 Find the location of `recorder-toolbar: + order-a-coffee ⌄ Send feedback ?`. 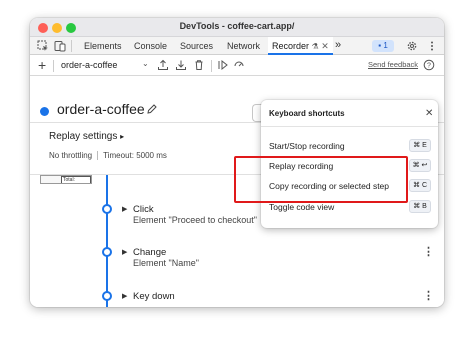

recorder-toolbar: + order-a-coffee ⌄ Send feedback ? is located at coordinates (237, 65).